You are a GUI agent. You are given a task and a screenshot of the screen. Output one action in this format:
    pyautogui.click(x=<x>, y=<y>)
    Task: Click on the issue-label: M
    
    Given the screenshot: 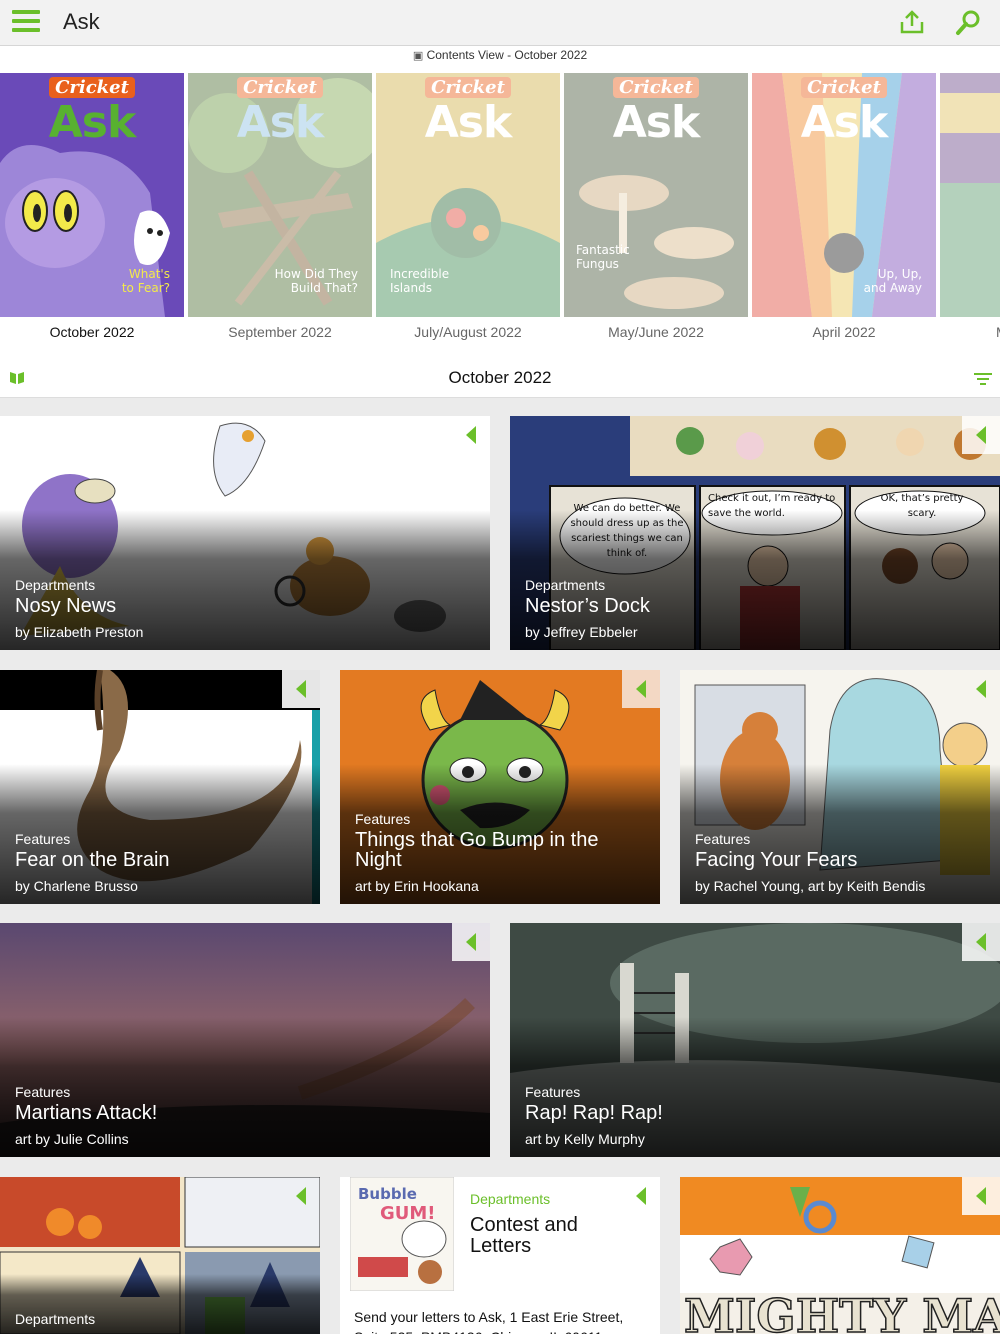 What is the action you would take?
    pyautogui.click(x=970, y=332)
    